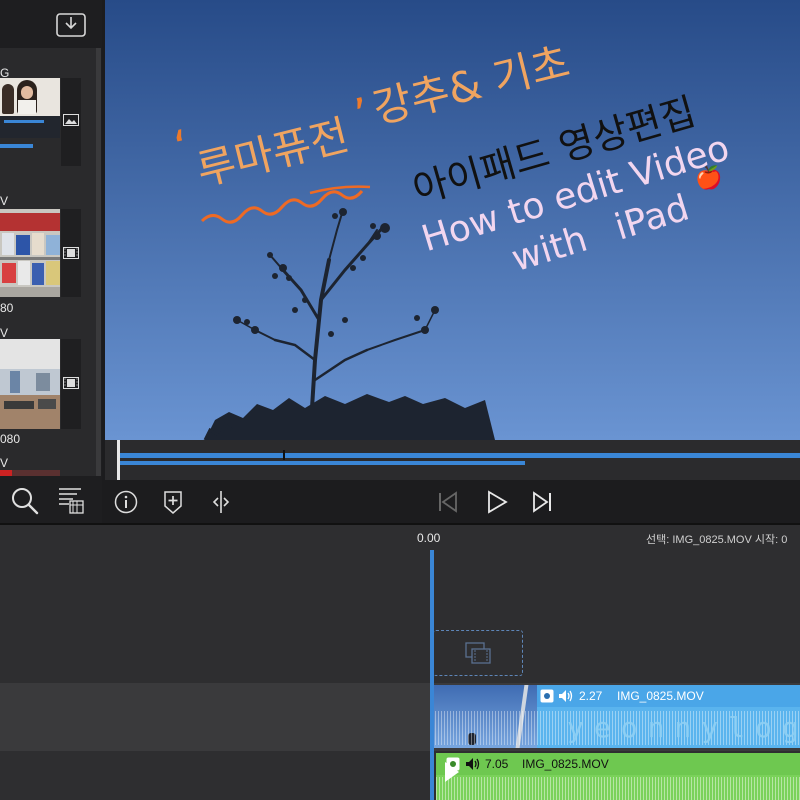  Describe the element at coordinates (98, 262) in the screenshot. I see `media-list-scrollbar` at that location.